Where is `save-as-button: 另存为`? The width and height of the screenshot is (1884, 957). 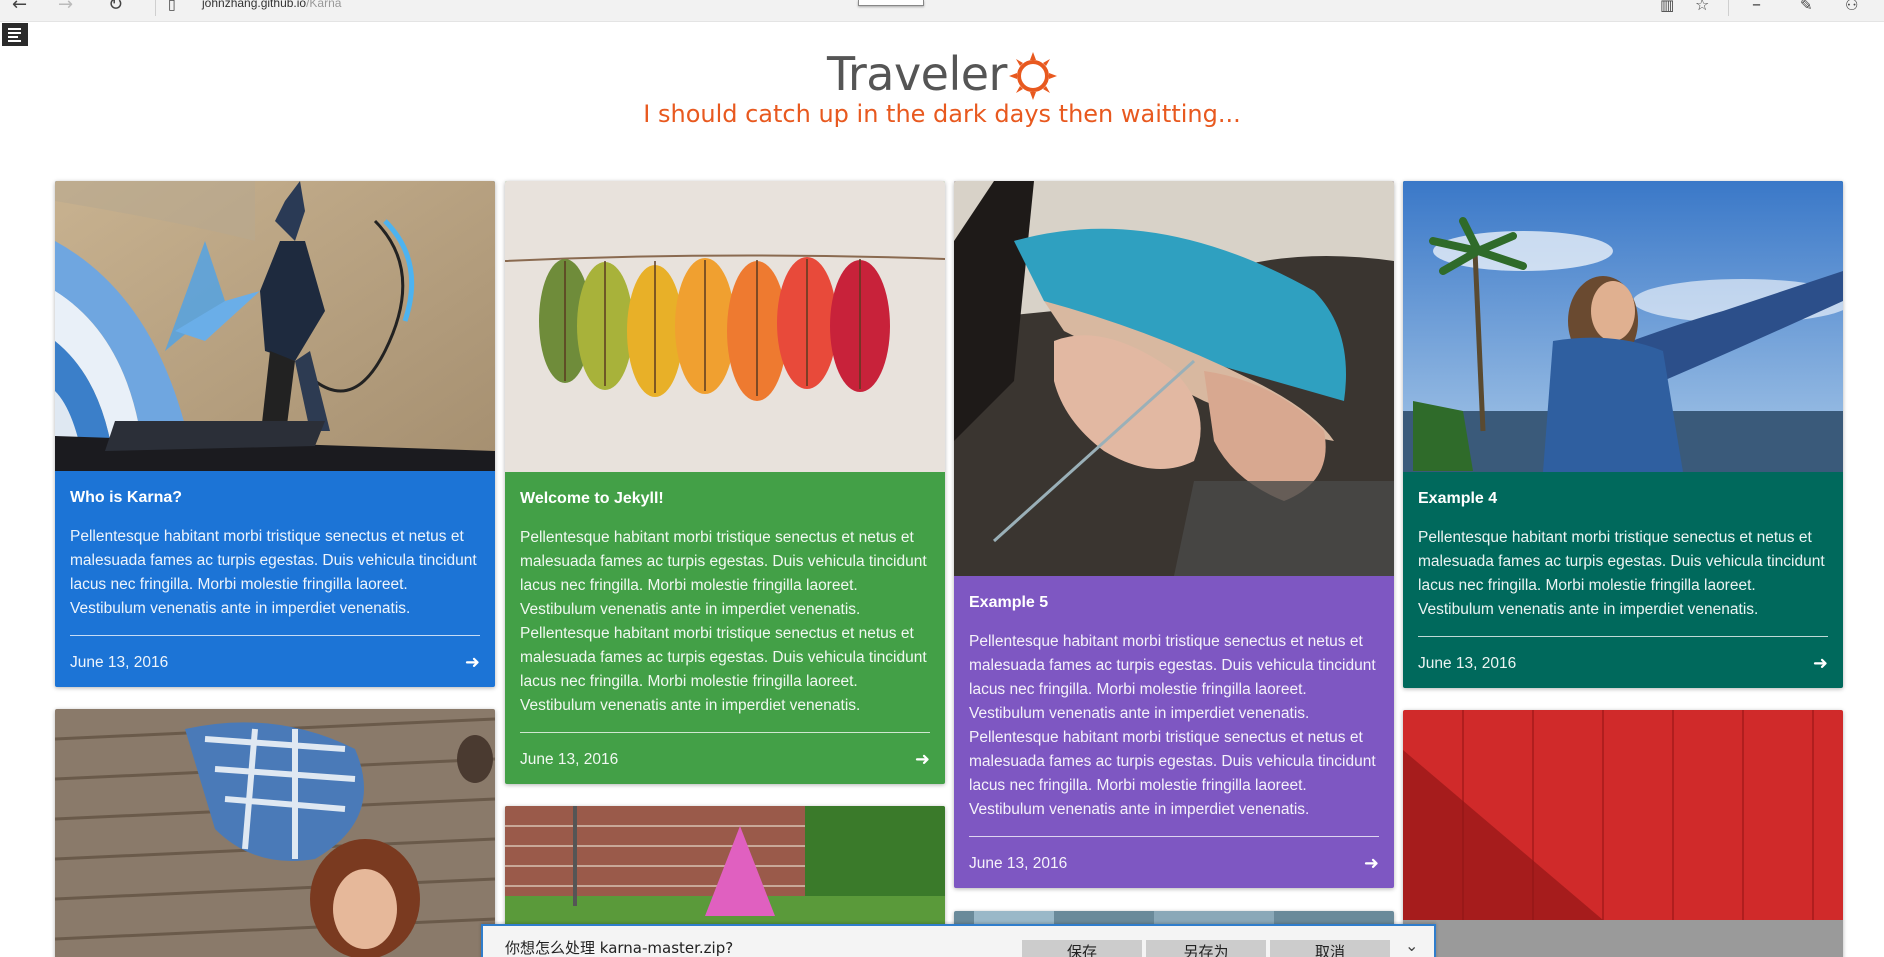 save-as-button: 另存为 is located at coordinates (1206, 948).